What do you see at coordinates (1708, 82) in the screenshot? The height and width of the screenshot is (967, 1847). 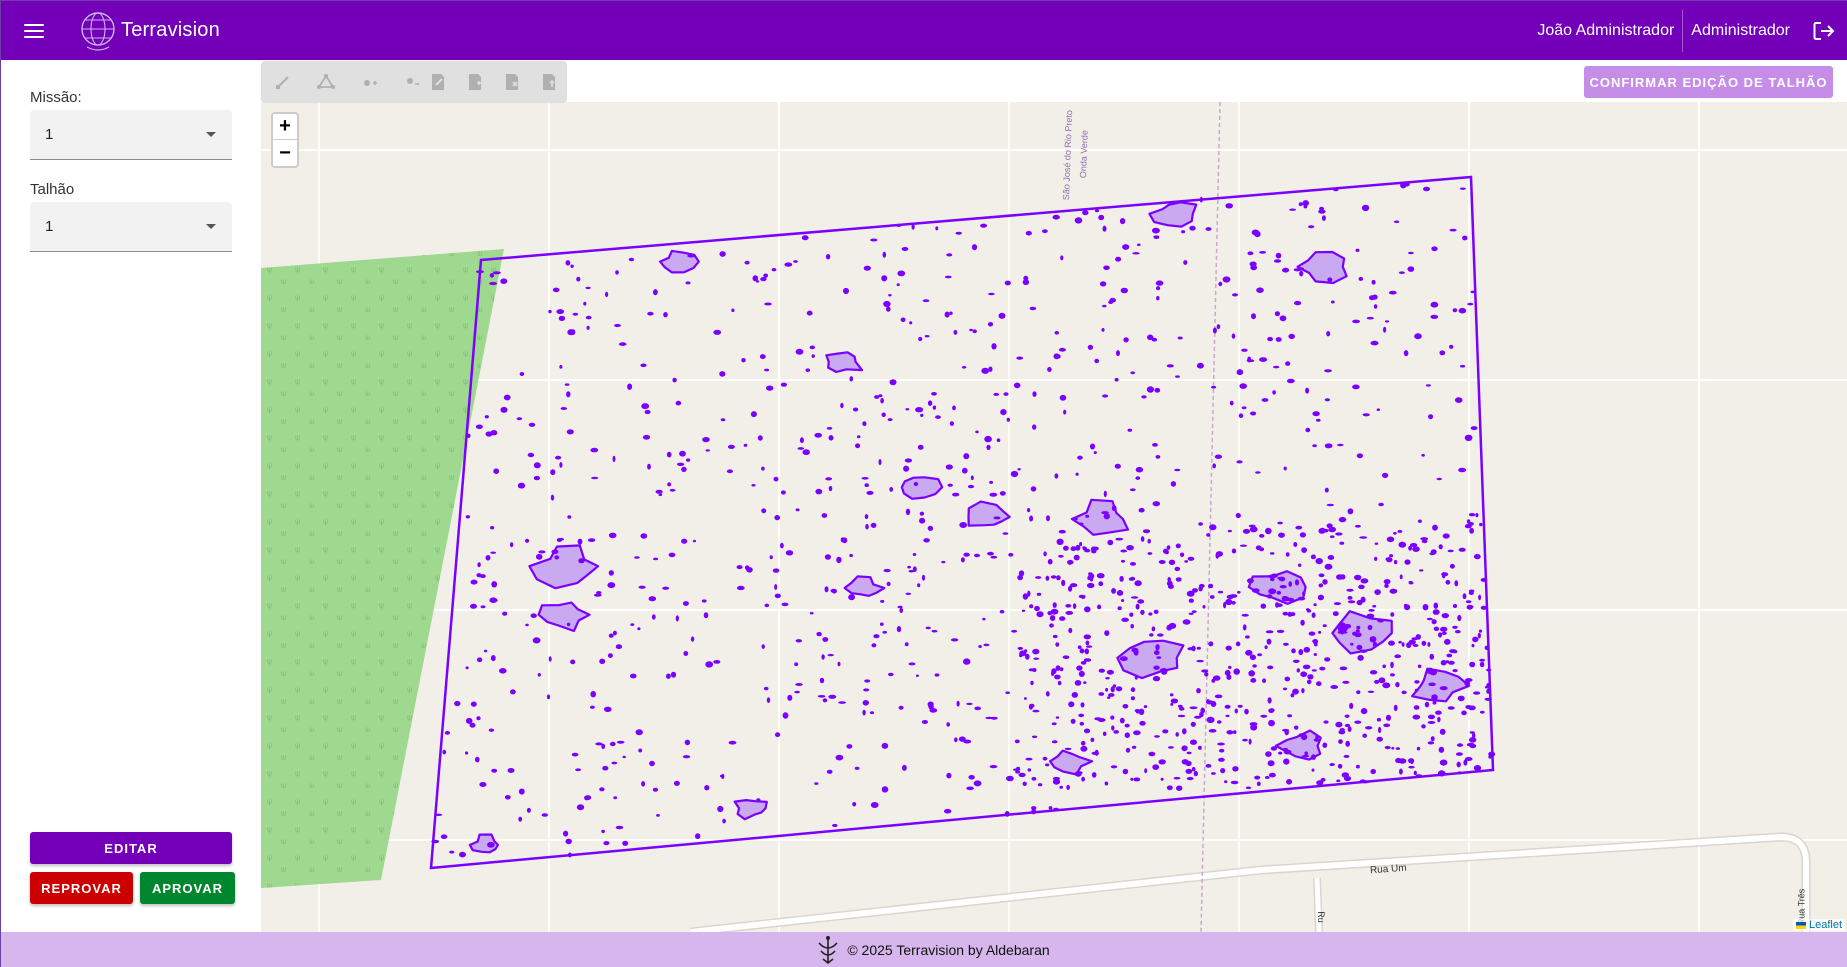 I see `confirm-plot-edit-button: CONFIRMAR EDIÇÃO DE TALHÃO` at bounding box center [1708, 82].